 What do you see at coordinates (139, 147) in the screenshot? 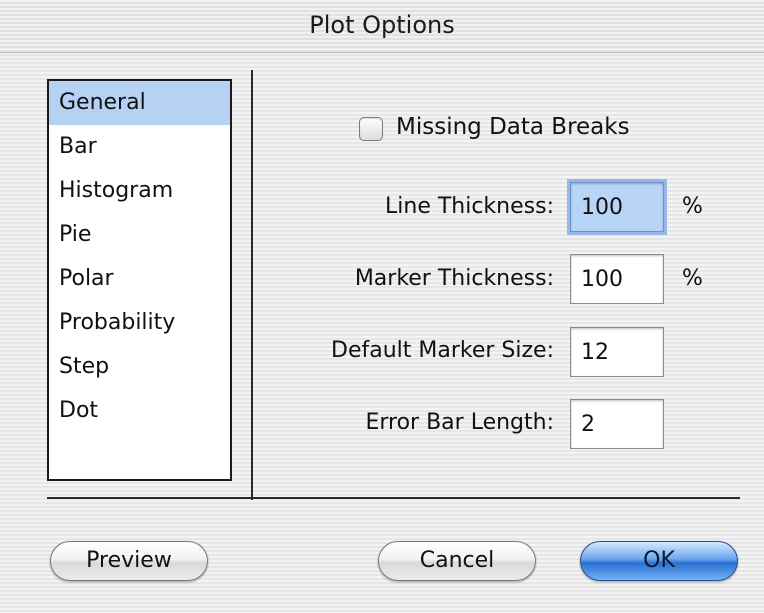
I see `list-item-bar: Bar` at bounding box center [139, 147].